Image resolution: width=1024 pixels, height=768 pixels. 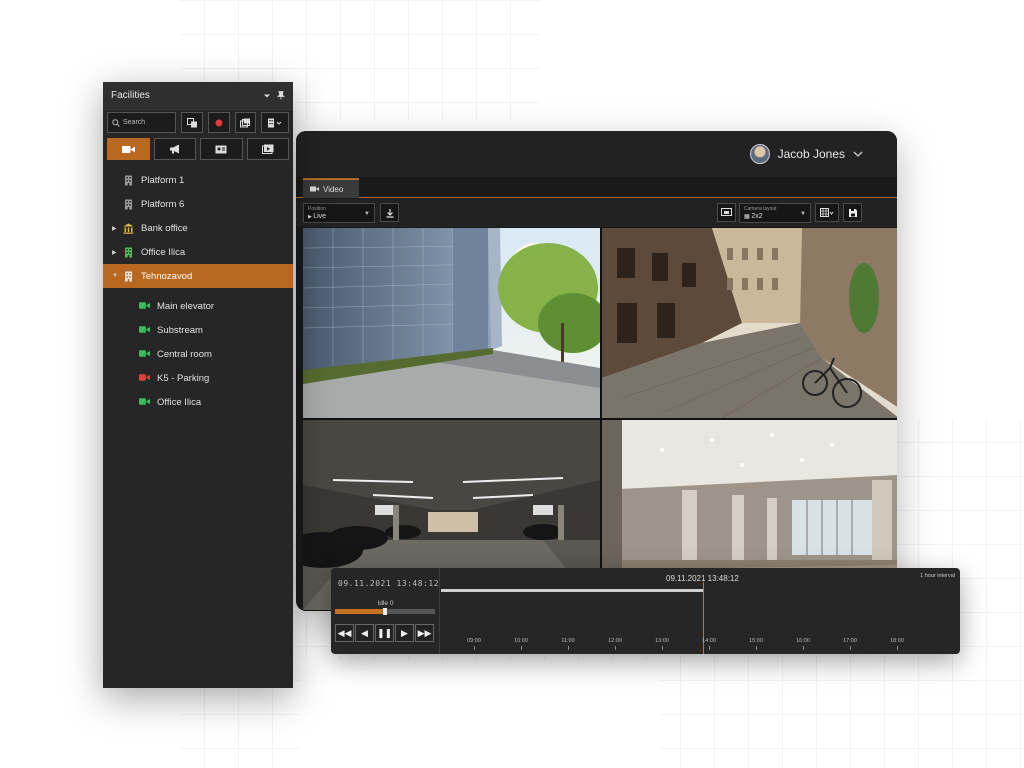 I want to click on tree-item-k5-parking: K5 - Parking, so click(x=198, y=378).